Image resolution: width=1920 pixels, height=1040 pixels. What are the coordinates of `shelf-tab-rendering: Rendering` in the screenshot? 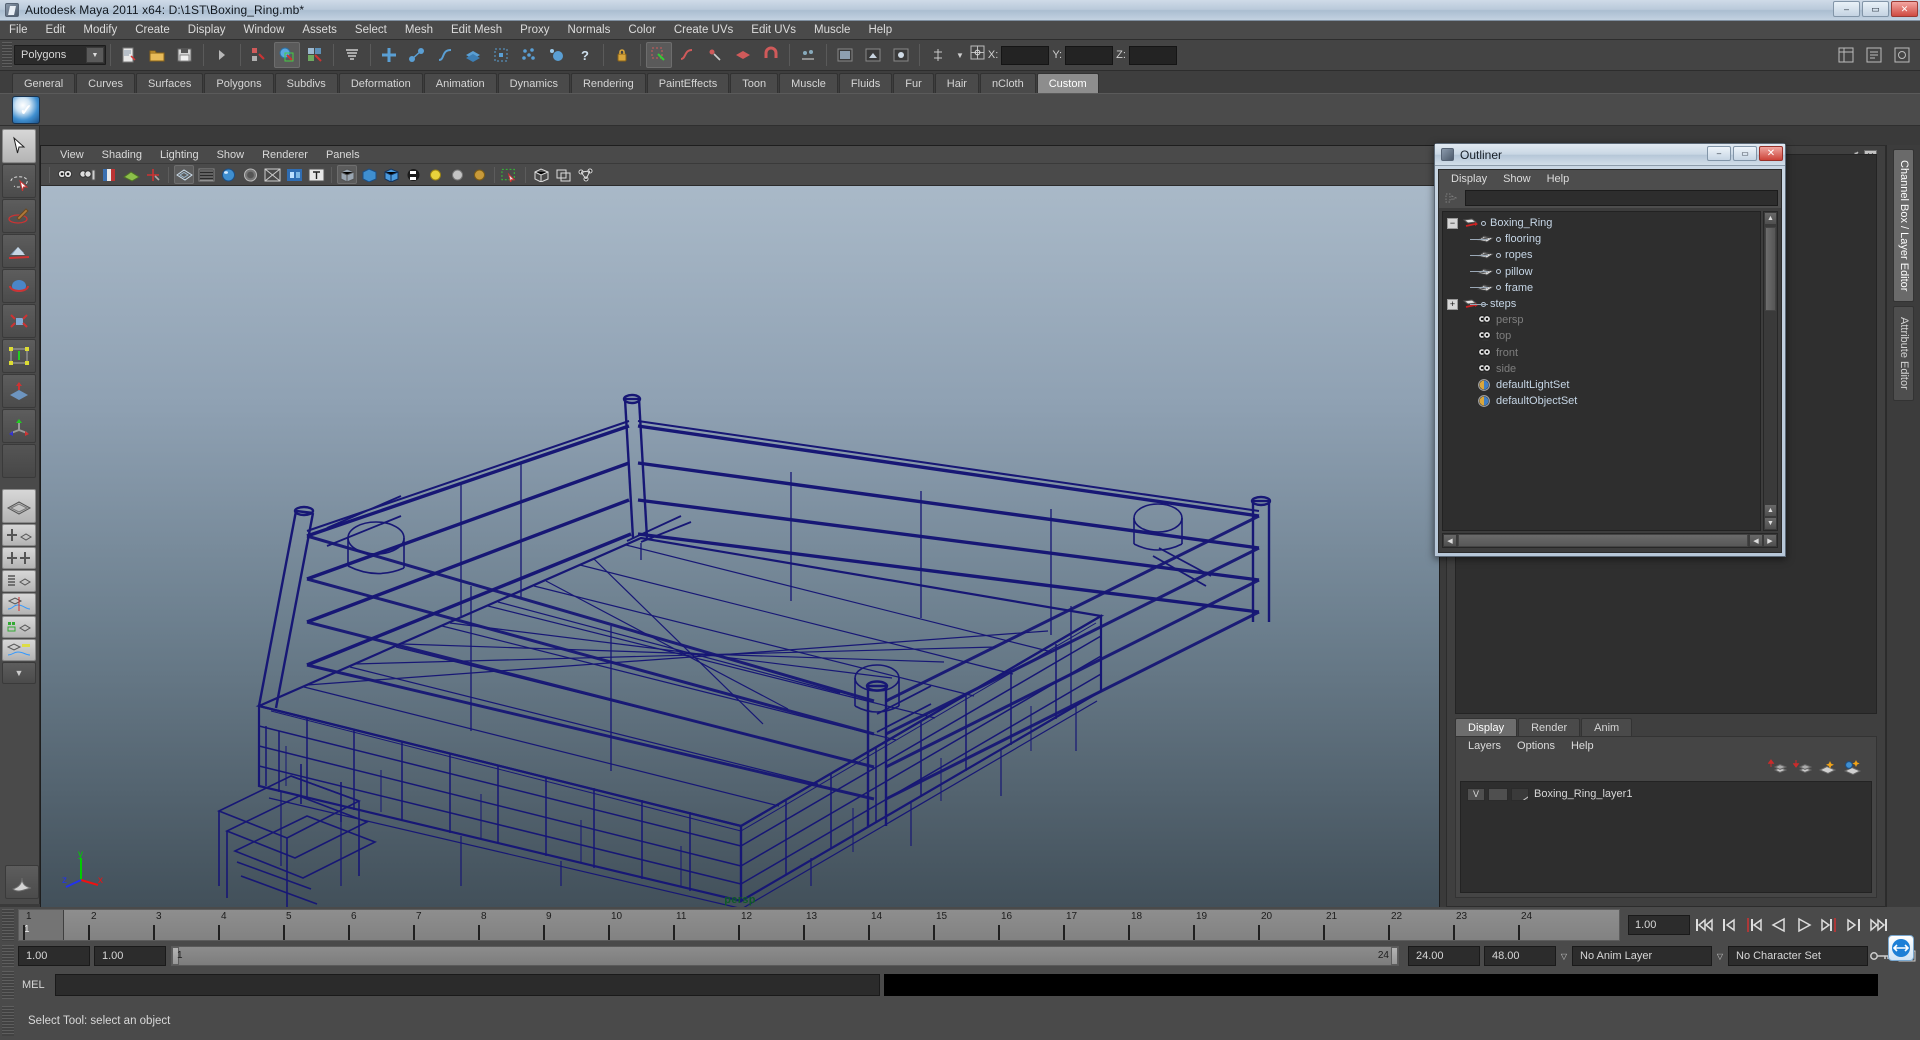 It's located at (608, 83).